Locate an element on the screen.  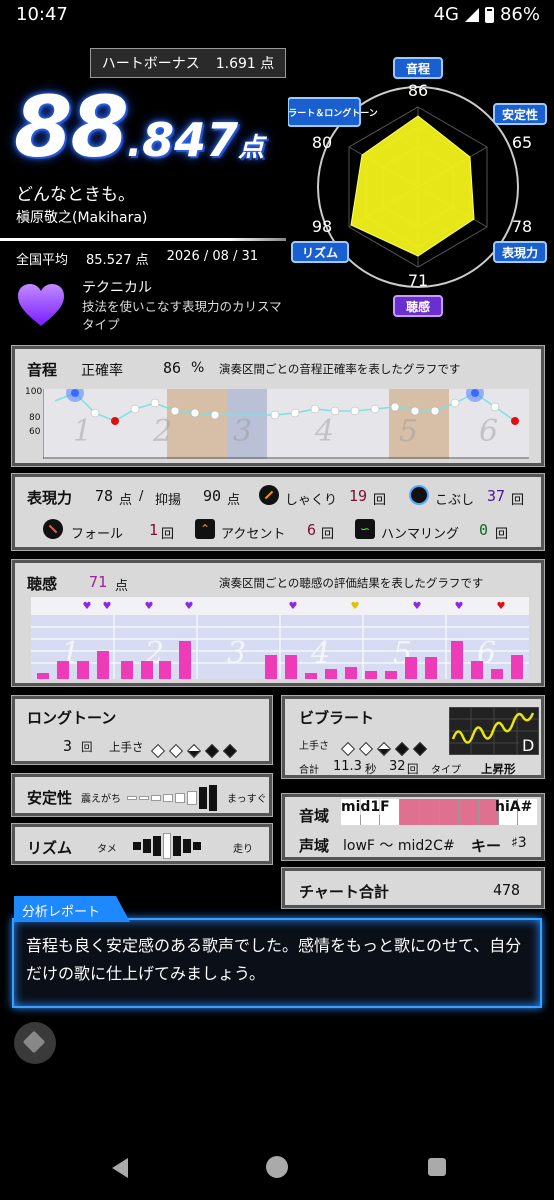
stability-label: 安定性 is located at coordinates (50, 798).